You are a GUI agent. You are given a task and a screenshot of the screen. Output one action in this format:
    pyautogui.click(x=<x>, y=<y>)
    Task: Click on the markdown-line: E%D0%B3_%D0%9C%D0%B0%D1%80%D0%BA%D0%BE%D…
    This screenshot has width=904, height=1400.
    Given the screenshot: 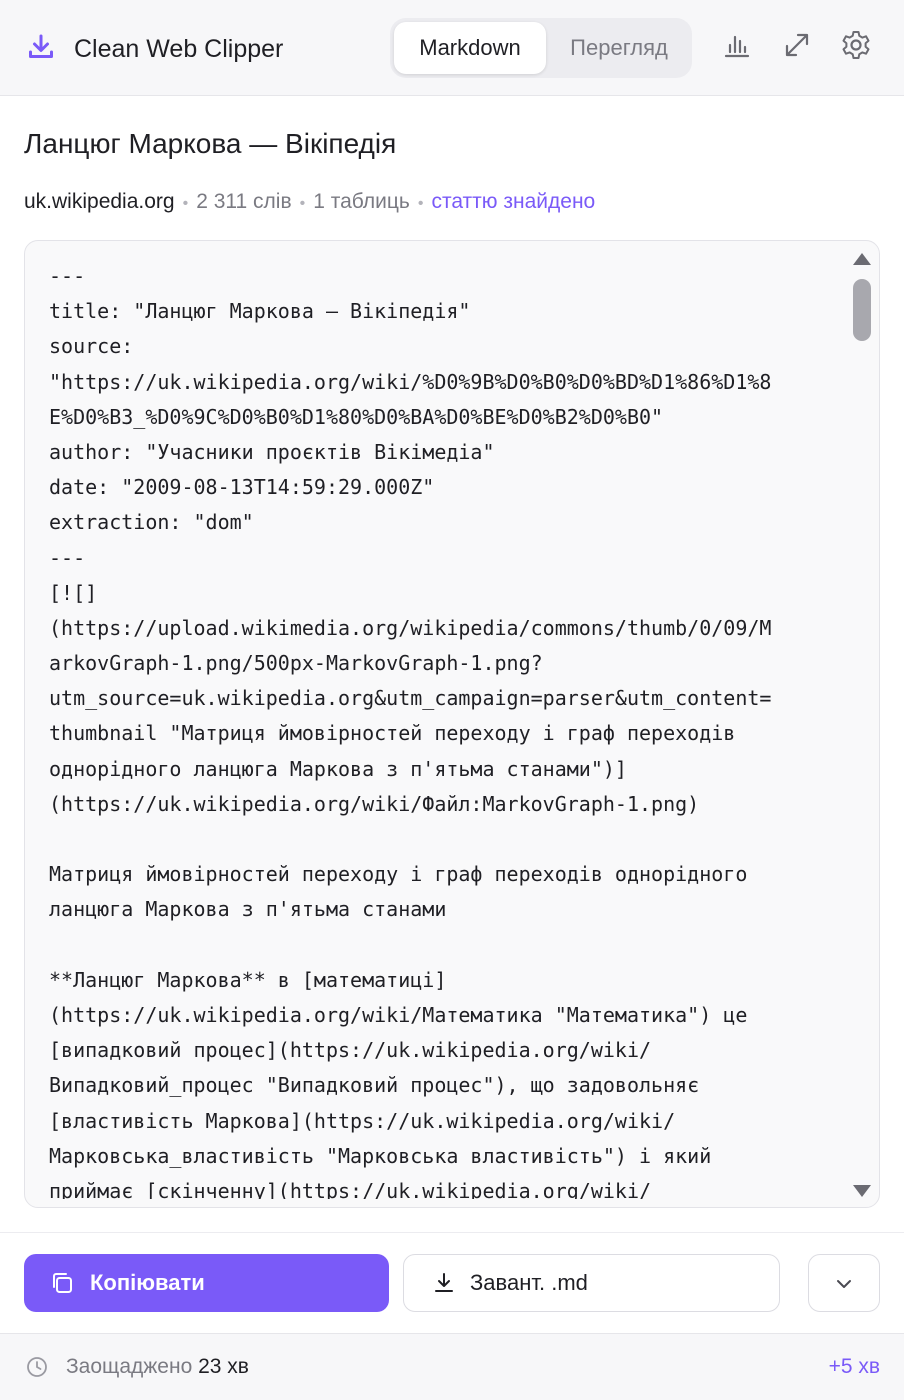 What is the action you would take?
    pyautogui.click(x=356, y=416)
    